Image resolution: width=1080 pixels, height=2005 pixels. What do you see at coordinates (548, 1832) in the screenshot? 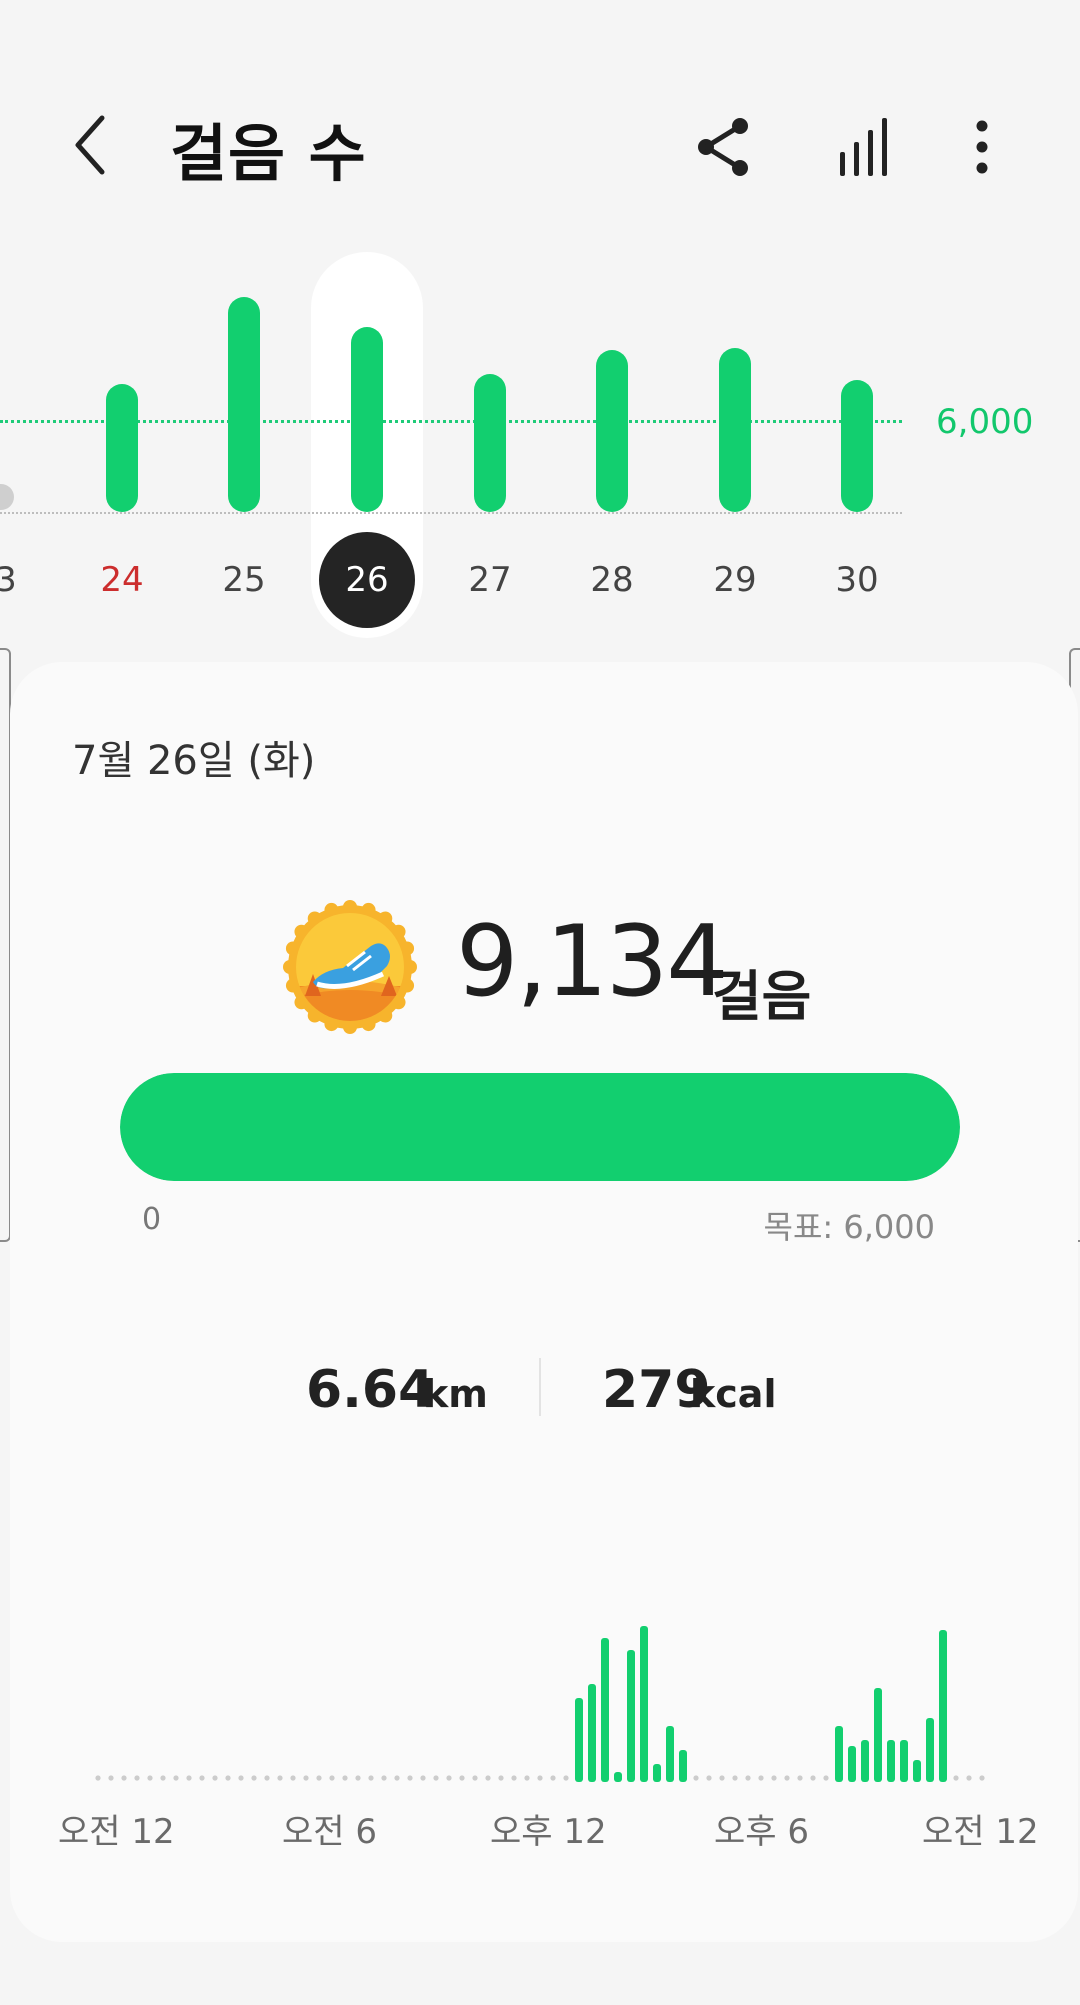
I see `time-axis-label: 오후 12` at bounding box center [548, 1832].